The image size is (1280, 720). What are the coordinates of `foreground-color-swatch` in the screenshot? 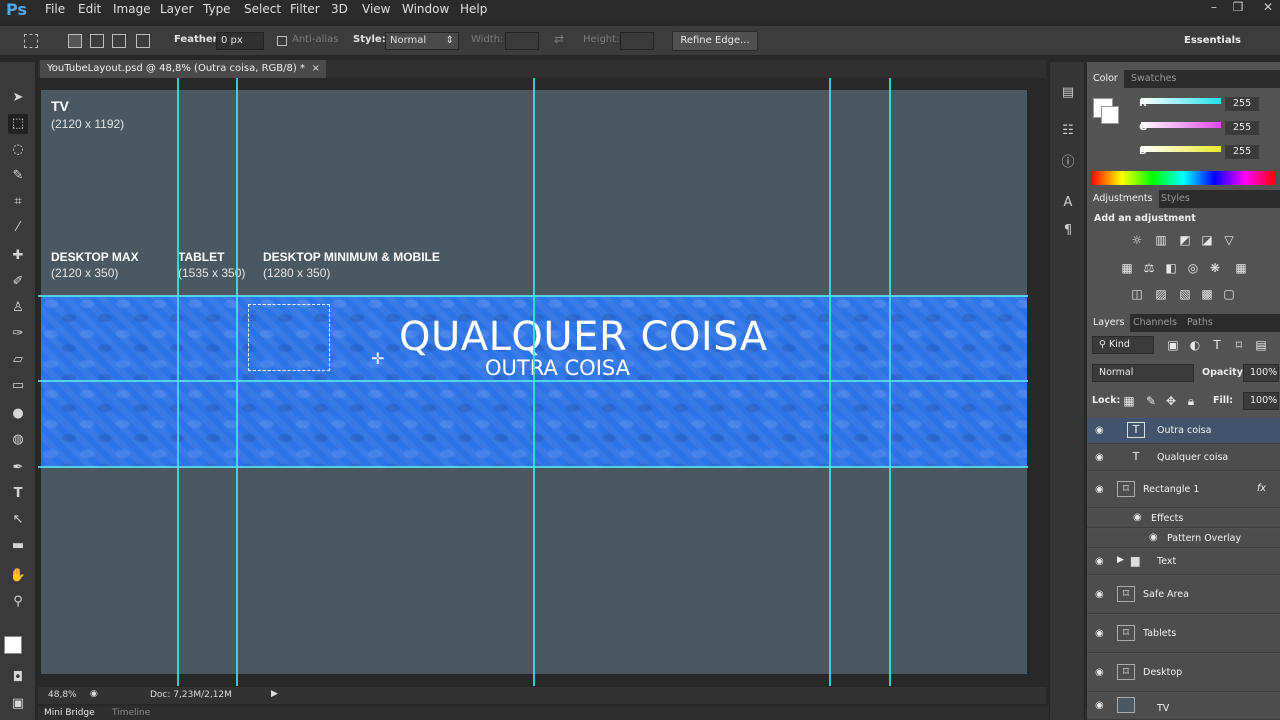 It's located at (13, 645).